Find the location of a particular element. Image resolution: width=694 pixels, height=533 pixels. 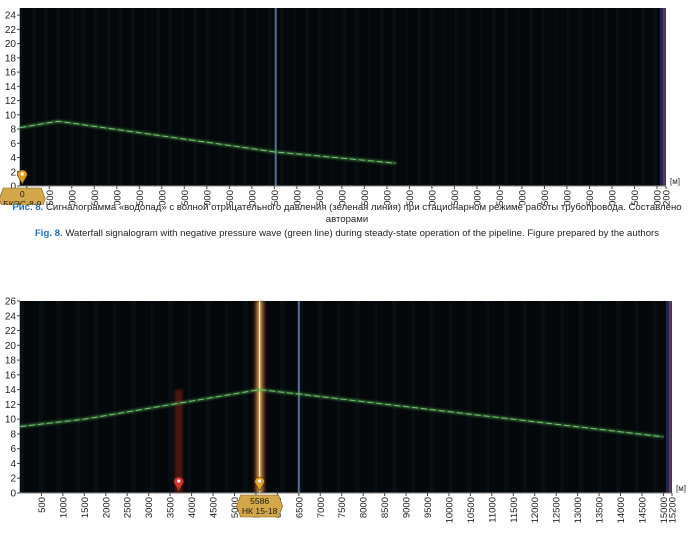

x-tick-label: 500 is located at coordinates (42, 505).